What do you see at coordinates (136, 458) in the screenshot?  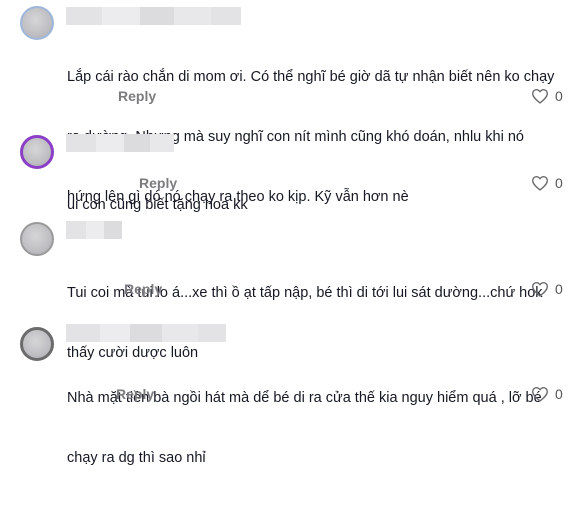 I see `comment-text-line: chạy ra dg thì sao nhỉ` at bounding box center [136, 458].